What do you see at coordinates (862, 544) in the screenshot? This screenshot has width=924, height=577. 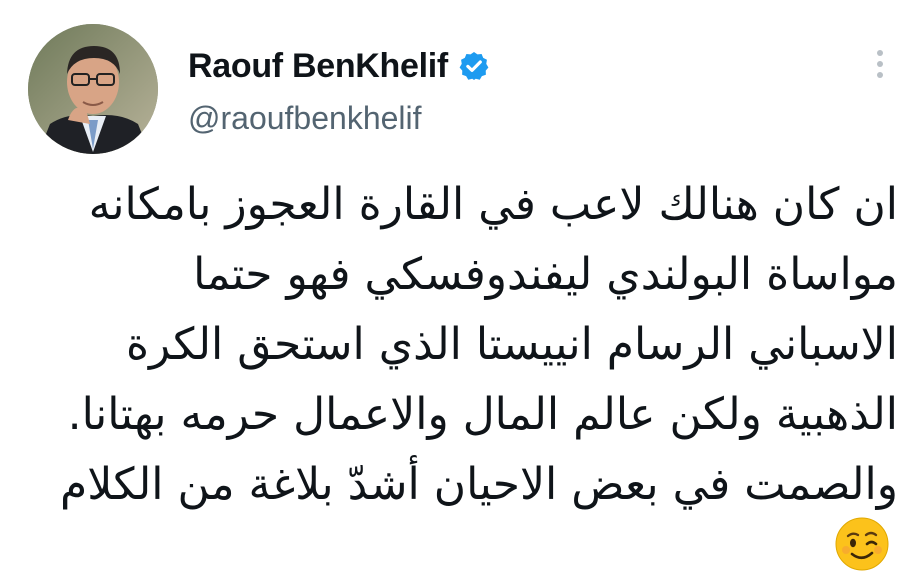 I see `winking-face-emoji` at bounding box center [862, 544].